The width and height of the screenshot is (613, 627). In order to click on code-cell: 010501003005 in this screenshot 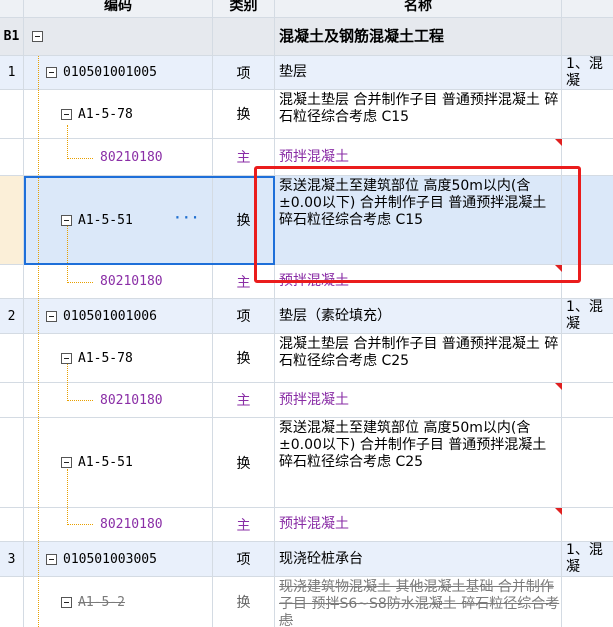, I will do `click(118, 559)`.